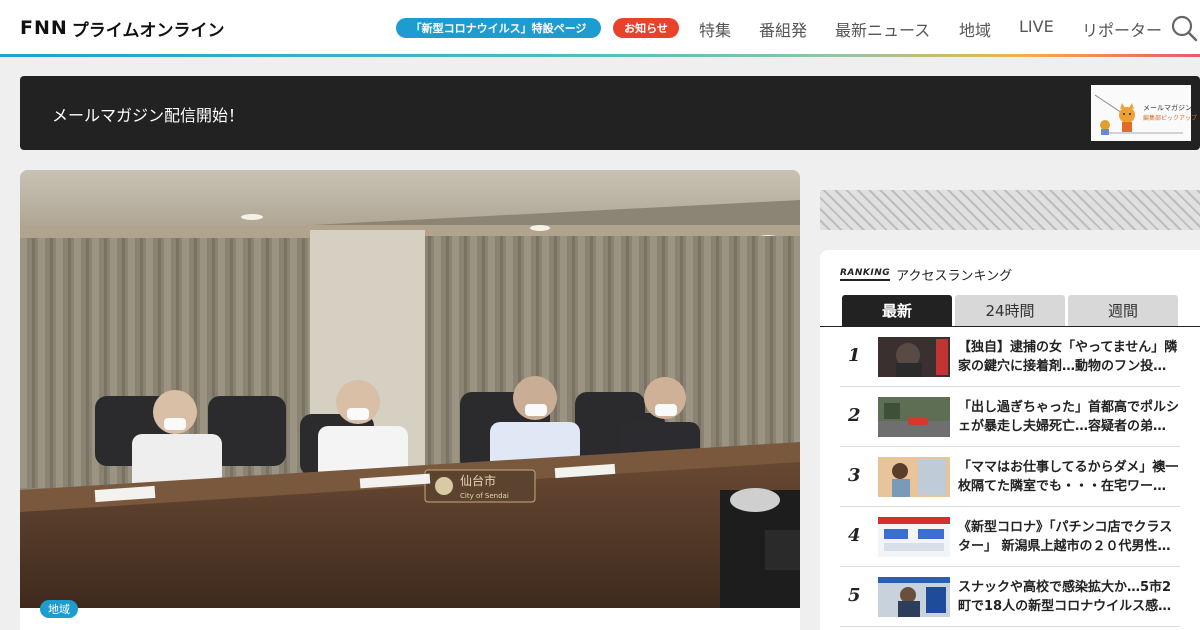  Describe the element at coordinates (882, 29) in the screenshot. I see `nav-latest-news: 最新ニュース` at that location.